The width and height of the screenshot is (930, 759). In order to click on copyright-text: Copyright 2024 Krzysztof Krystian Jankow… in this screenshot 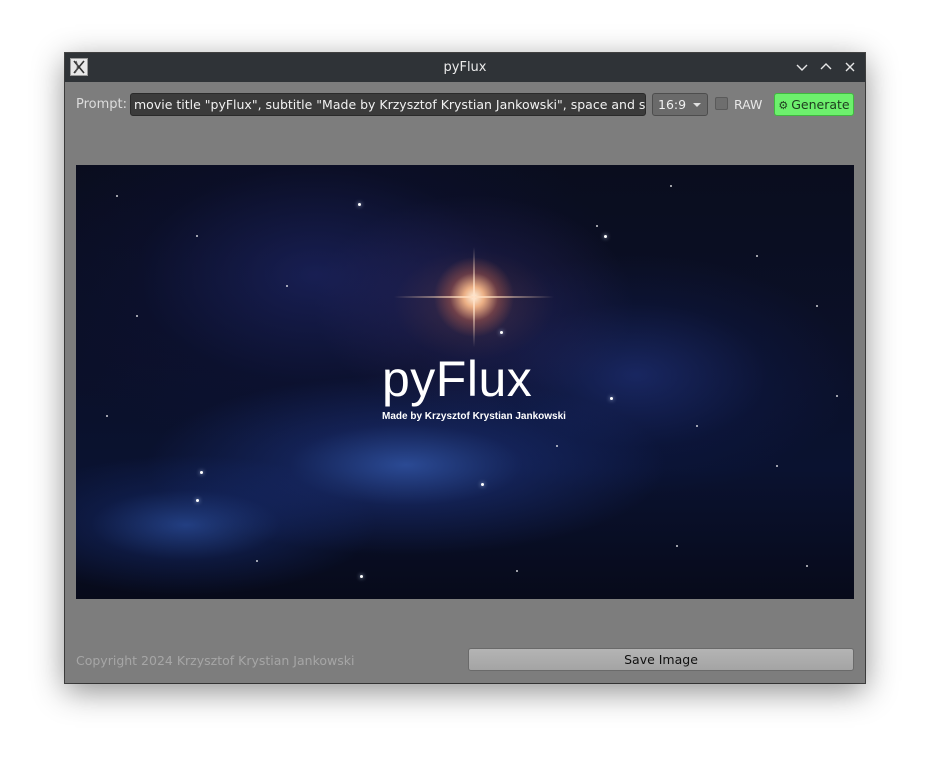, I will do `click(215, 660)`.